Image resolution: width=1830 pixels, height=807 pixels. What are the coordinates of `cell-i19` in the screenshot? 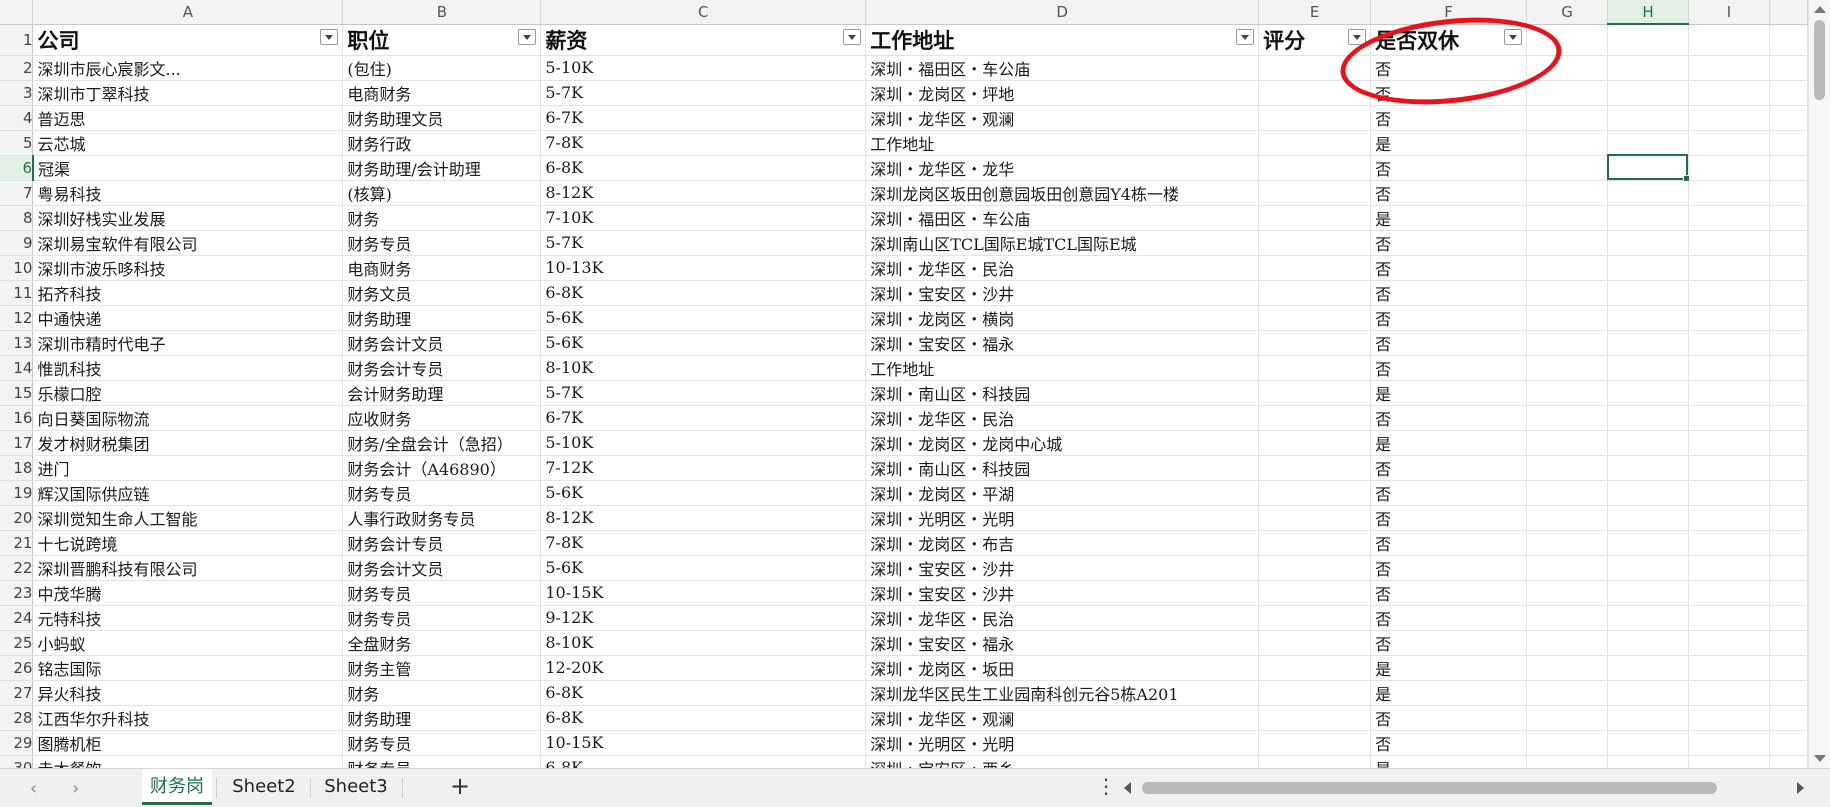 It's located at (1729, 493).